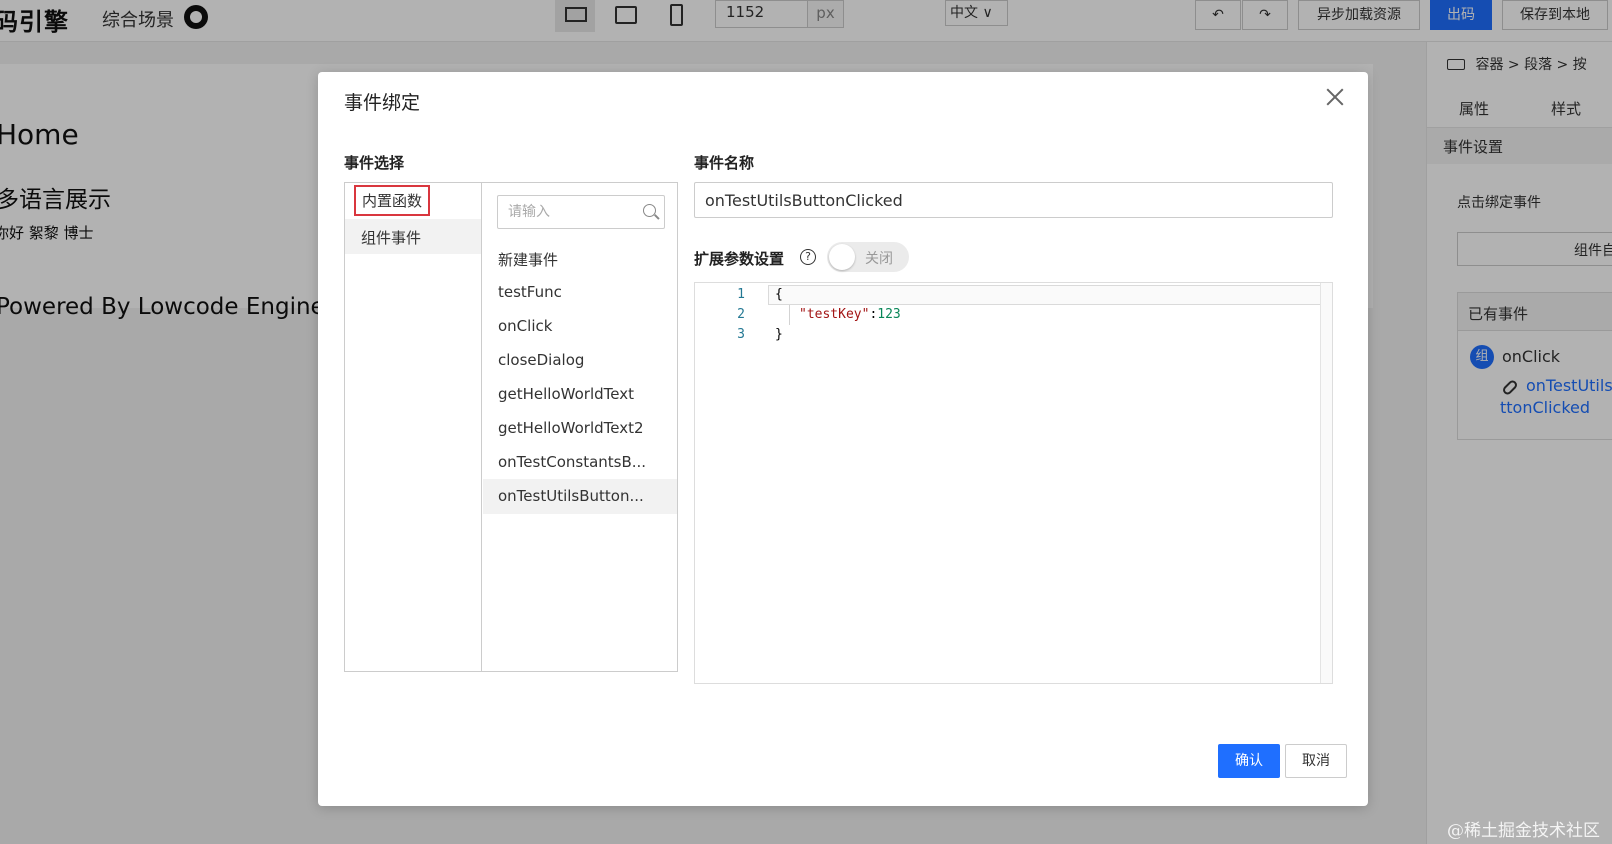 The height and width of the screenshot is (844, 1612). What do you see at coordinates (580, 394) in the screenshot?
I see `function-item: getHelloWorldText` at bounding box center [580, 394].